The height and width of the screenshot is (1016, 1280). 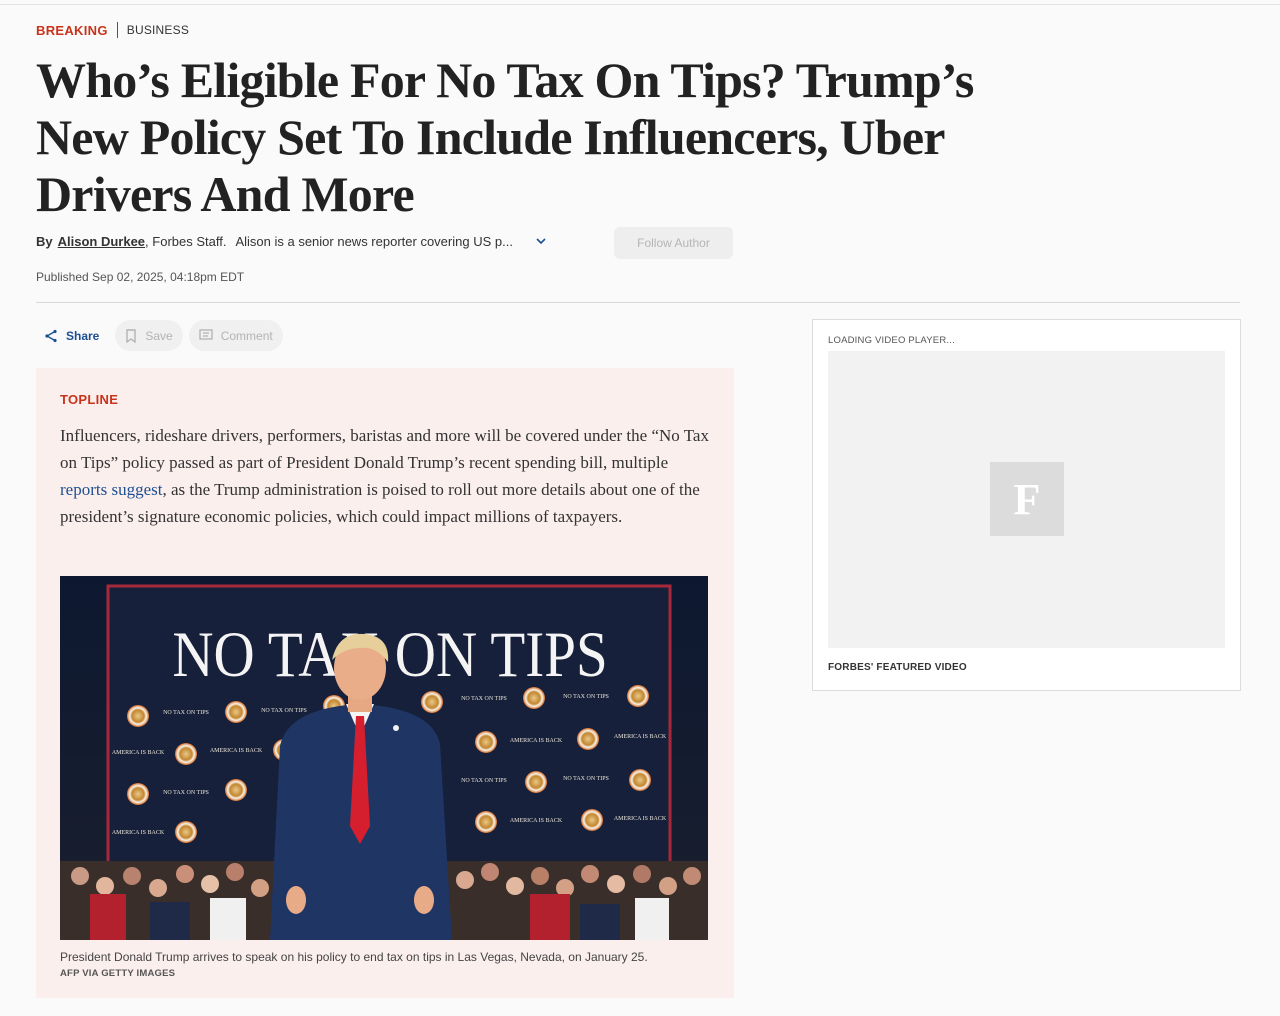 I want to click on video-player: F, so click(x=1026, y=499).